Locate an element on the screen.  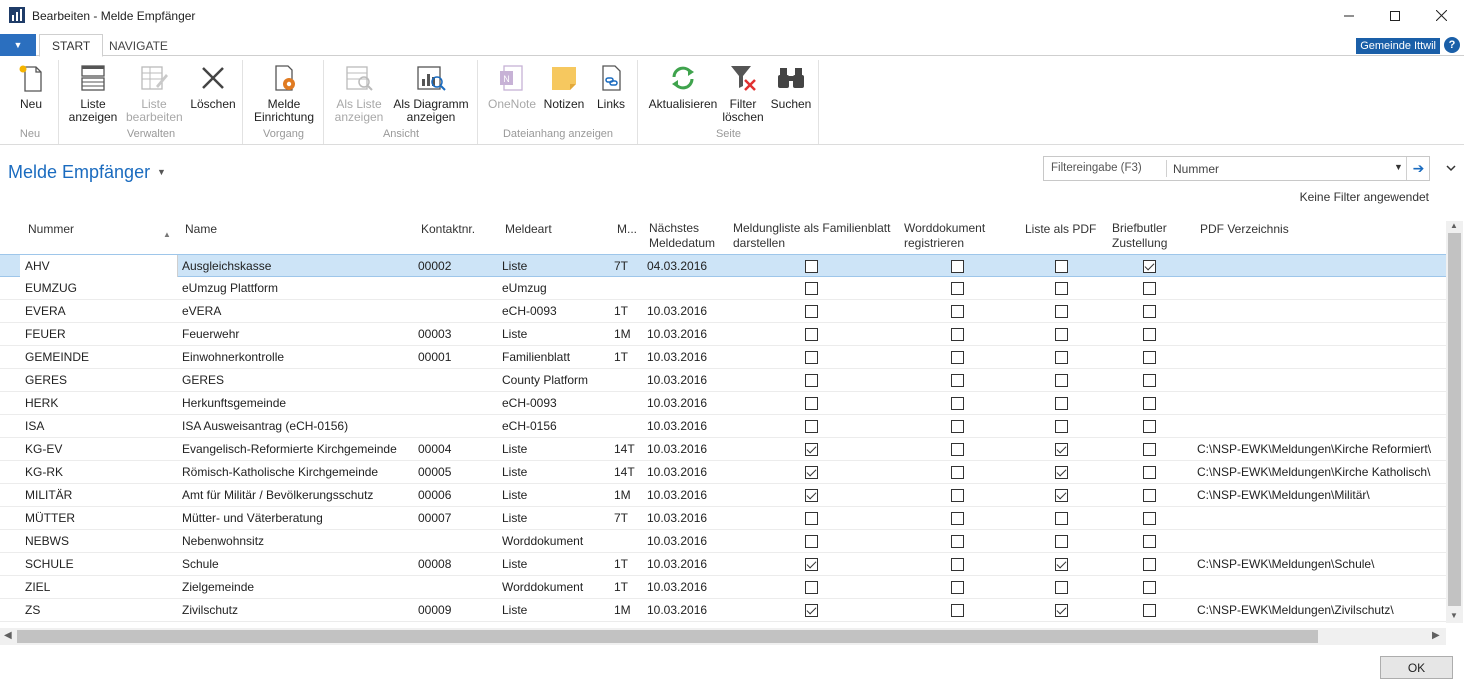
page-title: Melde Empfänger is located at coordinates (79, 172).